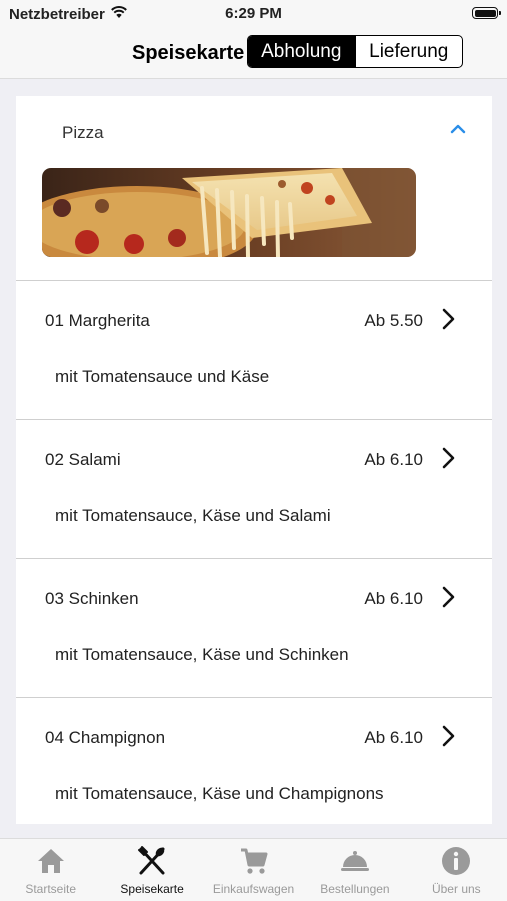 This screenshot has height=901, width=507. I want to click on tab-label: Speisekarte, so click(152, 889).